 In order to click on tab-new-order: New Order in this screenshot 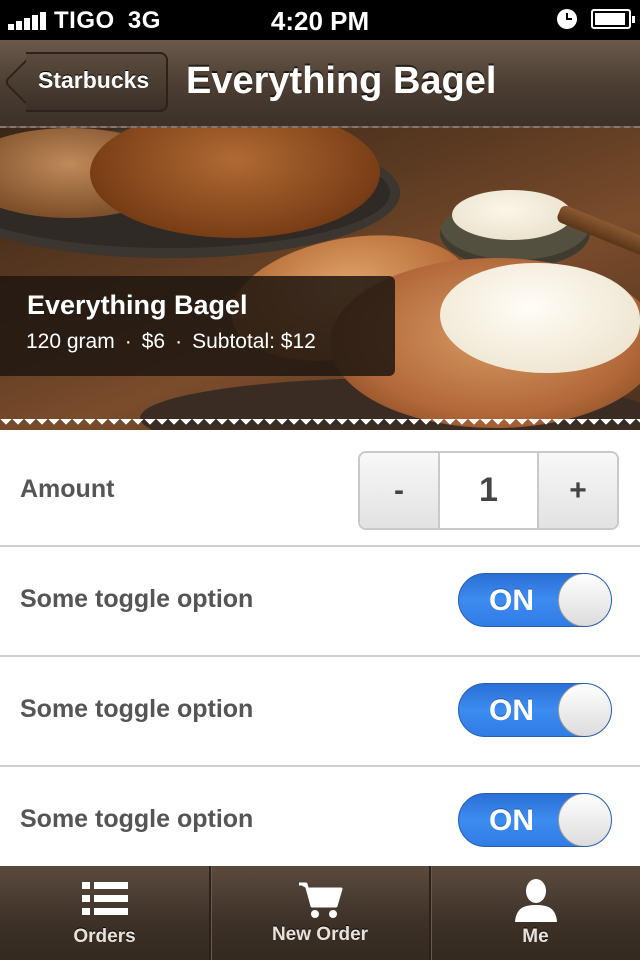, I will do `click(320, 913)`.